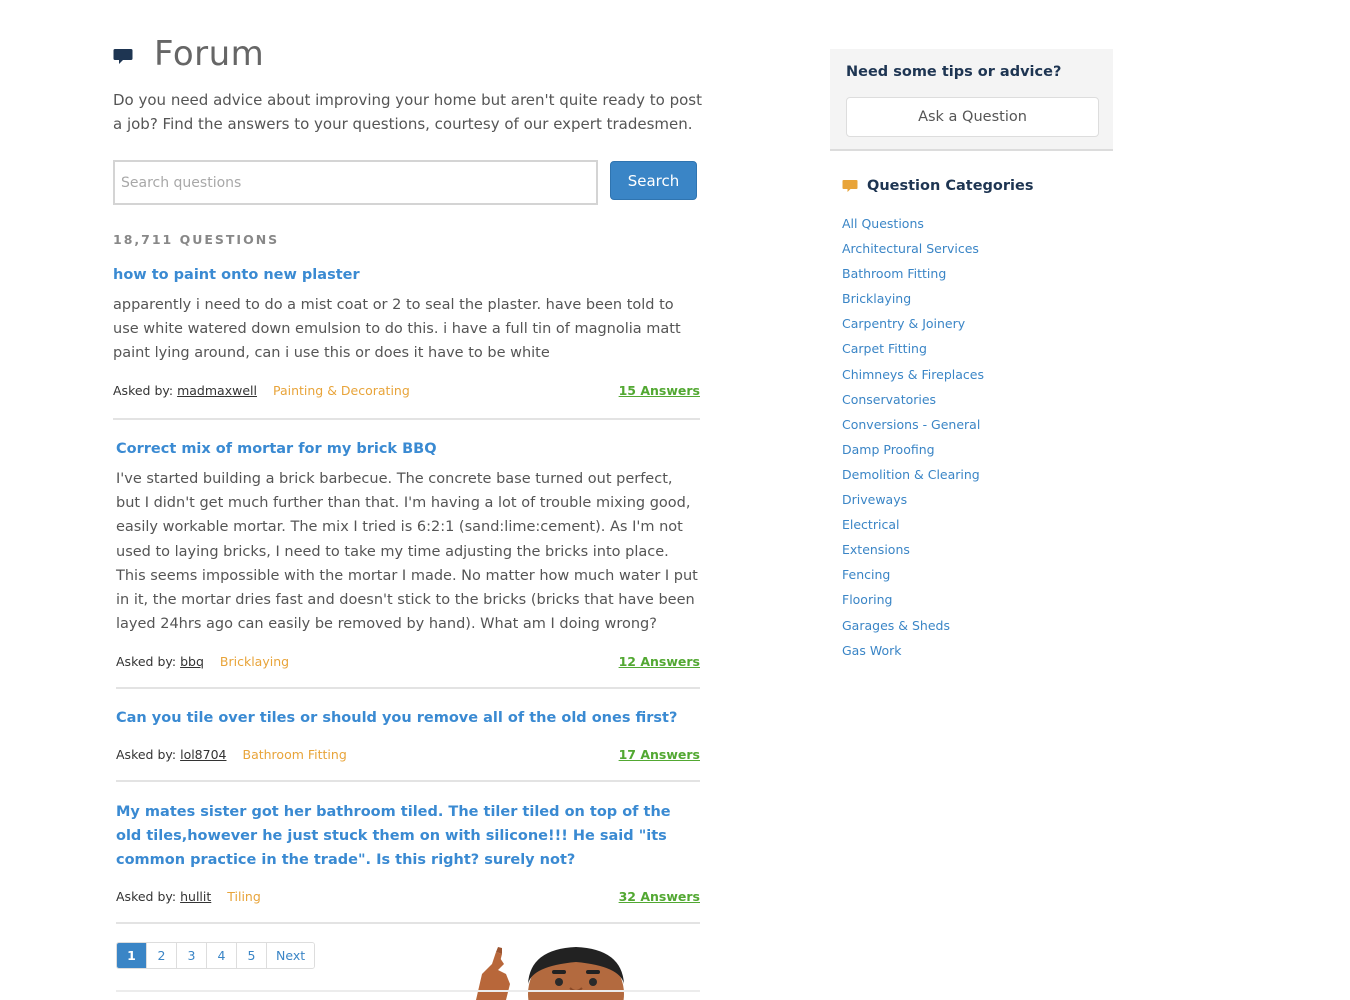 This screenshot has height=1000, width=1350. Describe the element at coordinates (867, 599) in the screenshot. I see `category-link-flooring: Flooring` at that location.